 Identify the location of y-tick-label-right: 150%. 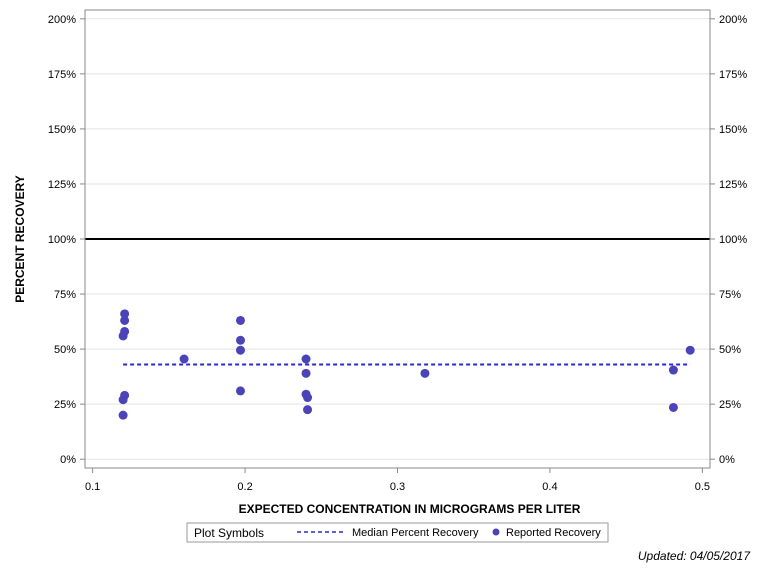
(733, 130).